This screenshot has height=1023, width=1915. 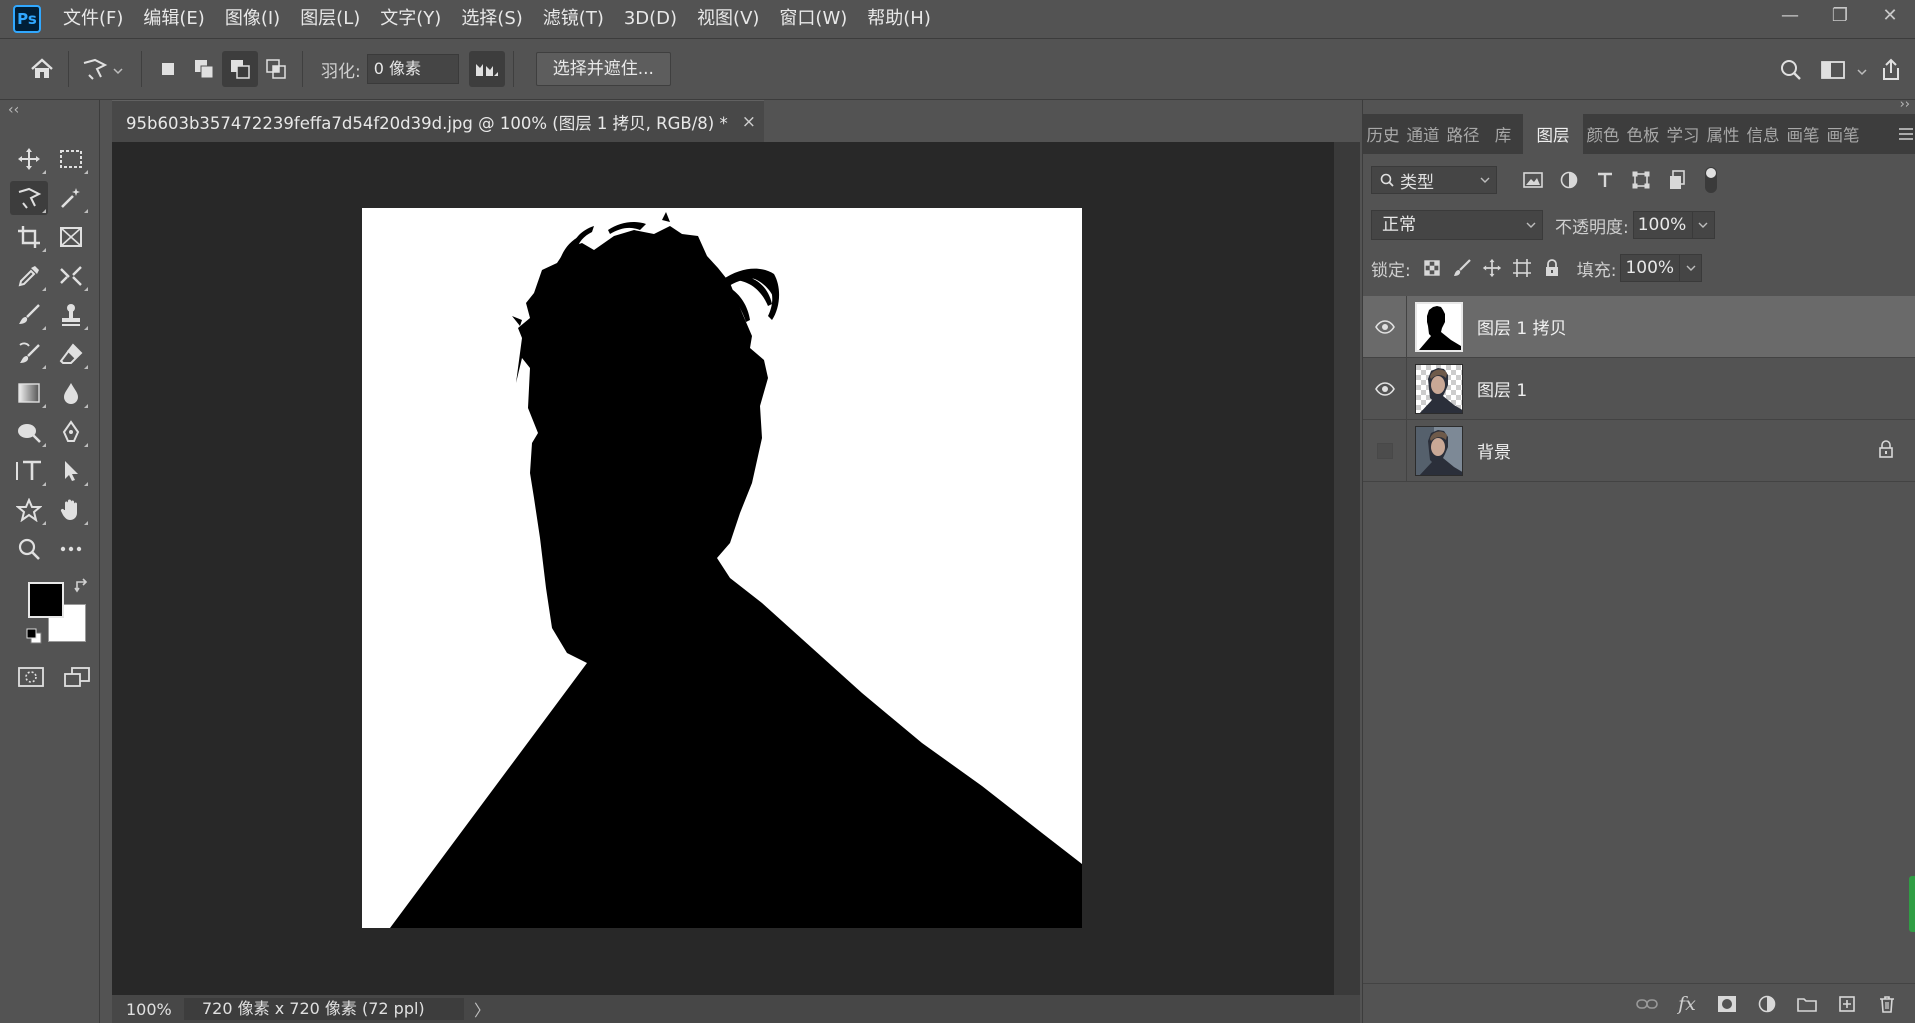 What do you see at coordinates (1639, 450) in the screenshot?
I see `layer-row: 背景` at bounding box center [1639, 450].